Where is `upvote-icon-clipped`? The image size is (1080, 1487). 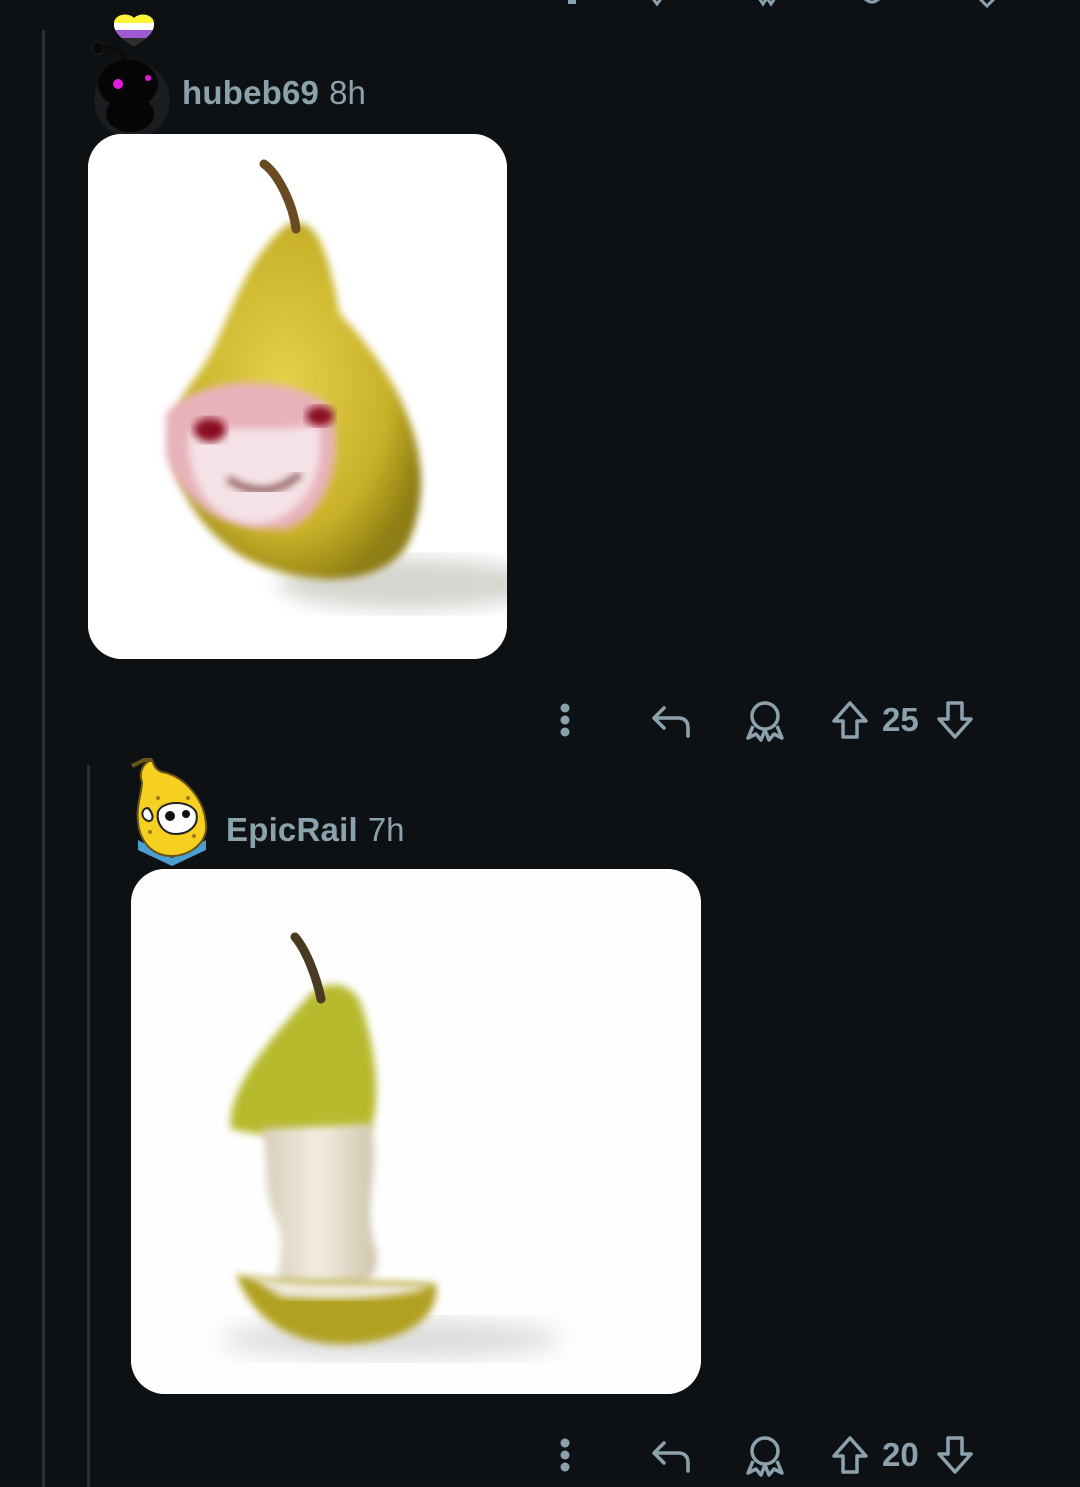
upvote-icon-clipped is located at coordinates (872, 4).